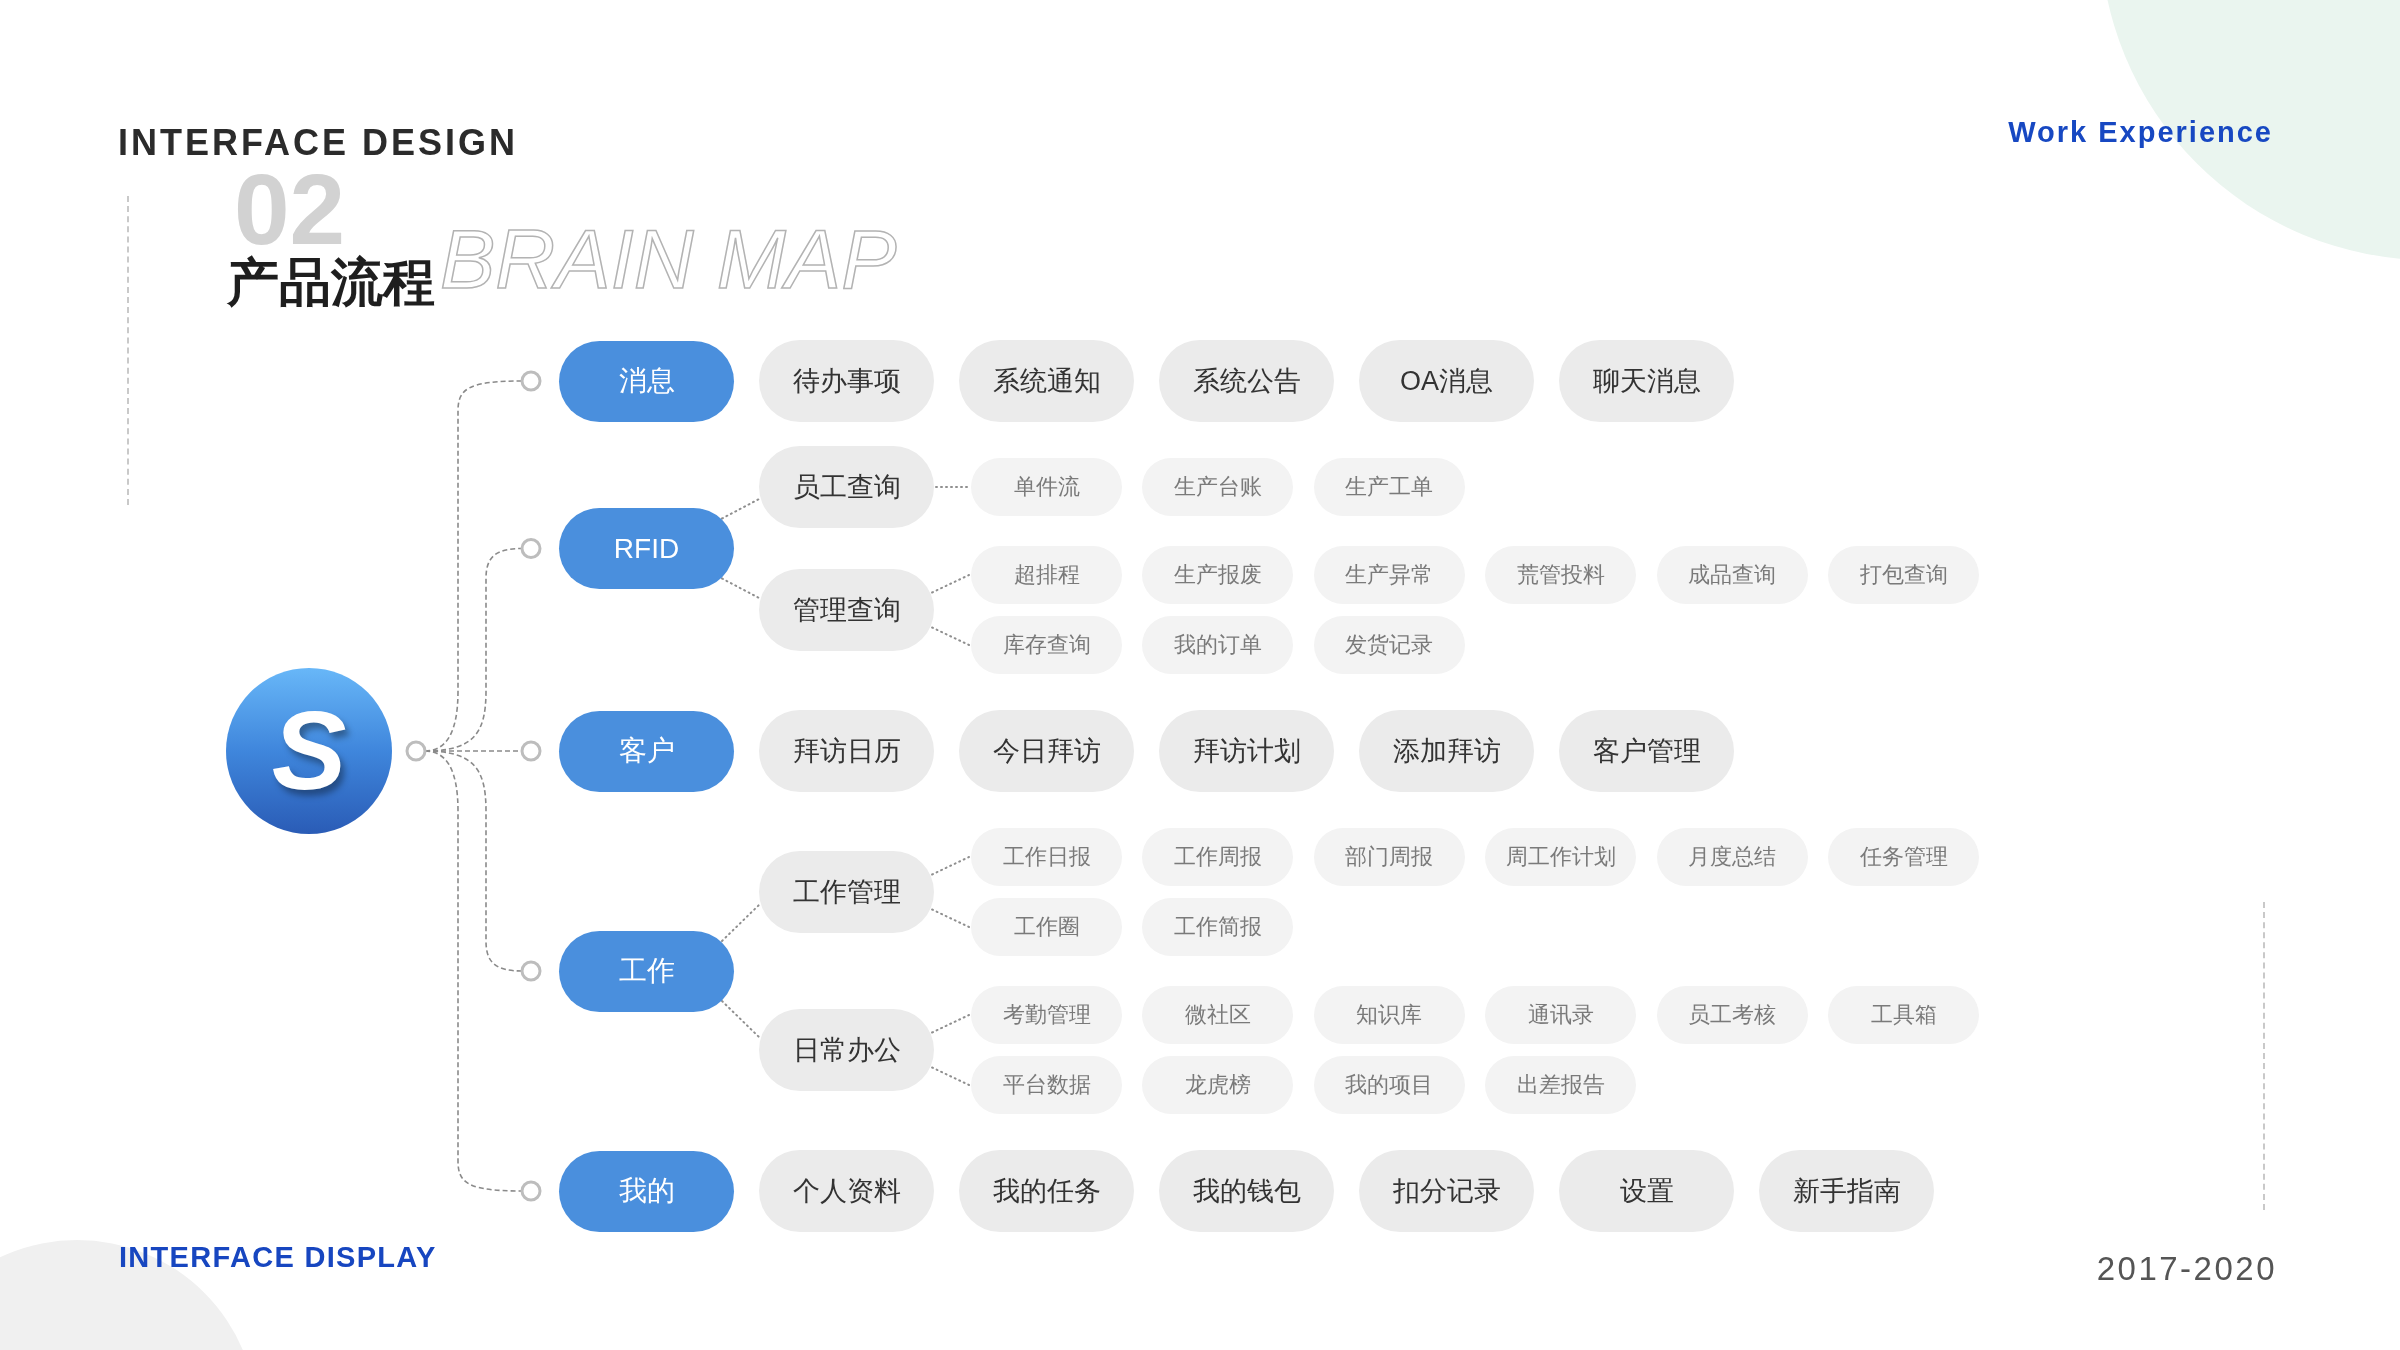 The height and width of the screenshot is (1350, 2400). What do you see at coordinates (1046, 381) in the screenshot?
I see `topic-node: 系统通知` at bounding box center [1046, 381].